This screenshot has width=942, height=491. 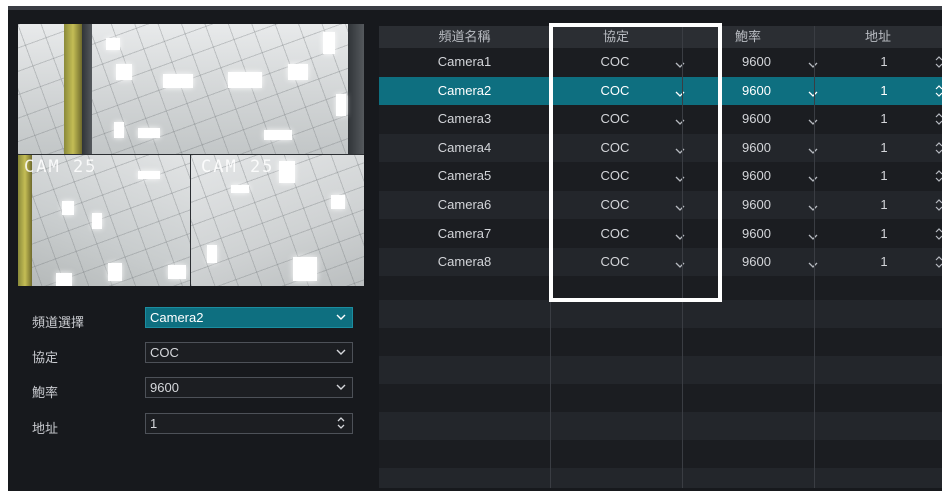 I want to click on address-spinner-value: 1, so click(x=154, y=423).